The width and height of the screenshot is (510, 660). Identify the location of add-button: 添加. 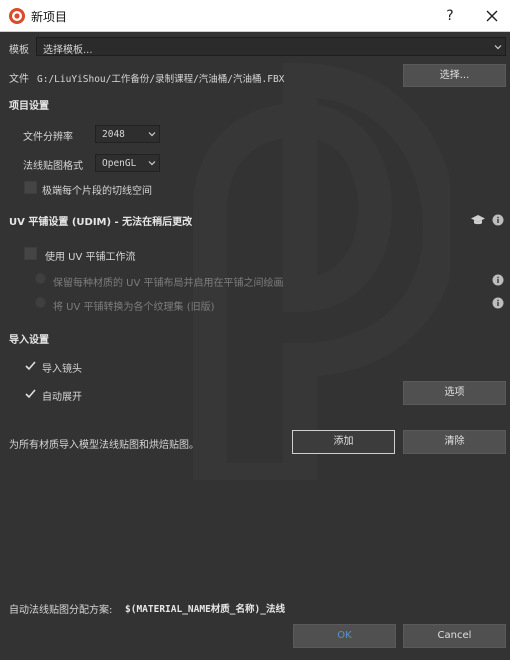
(343, 442).